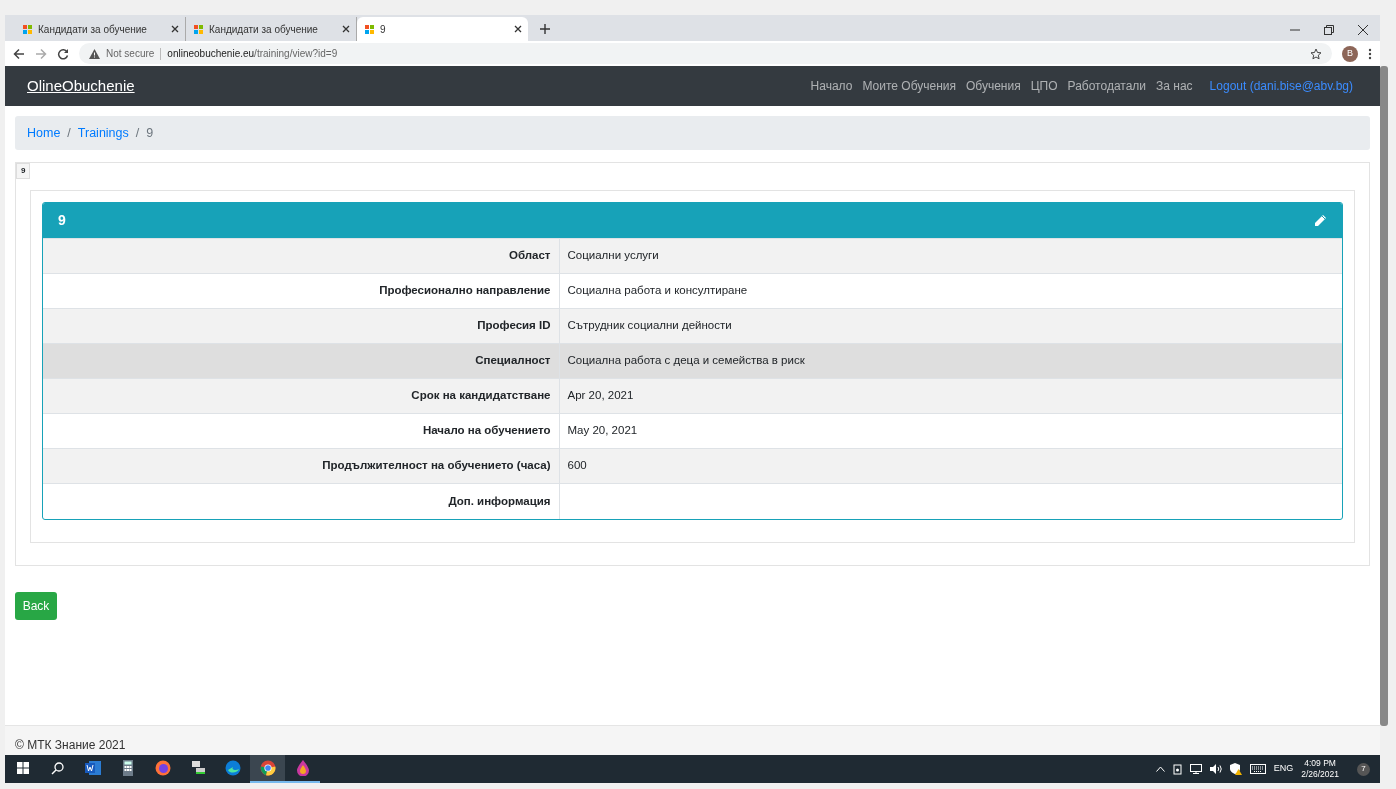 The width and height of the screenshot is (1396, 789). Describe the element at coordinates (103, 133) in the screenshot. I see `breadcrumb-link: Trainings` at that location.